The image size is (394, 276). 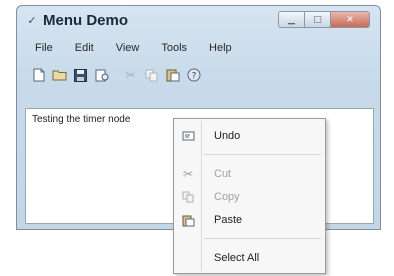 What do you see at coordinates (174, 48) in the screenshot?
I see `menu-tools: Tools` at bounding box center [174, 48].